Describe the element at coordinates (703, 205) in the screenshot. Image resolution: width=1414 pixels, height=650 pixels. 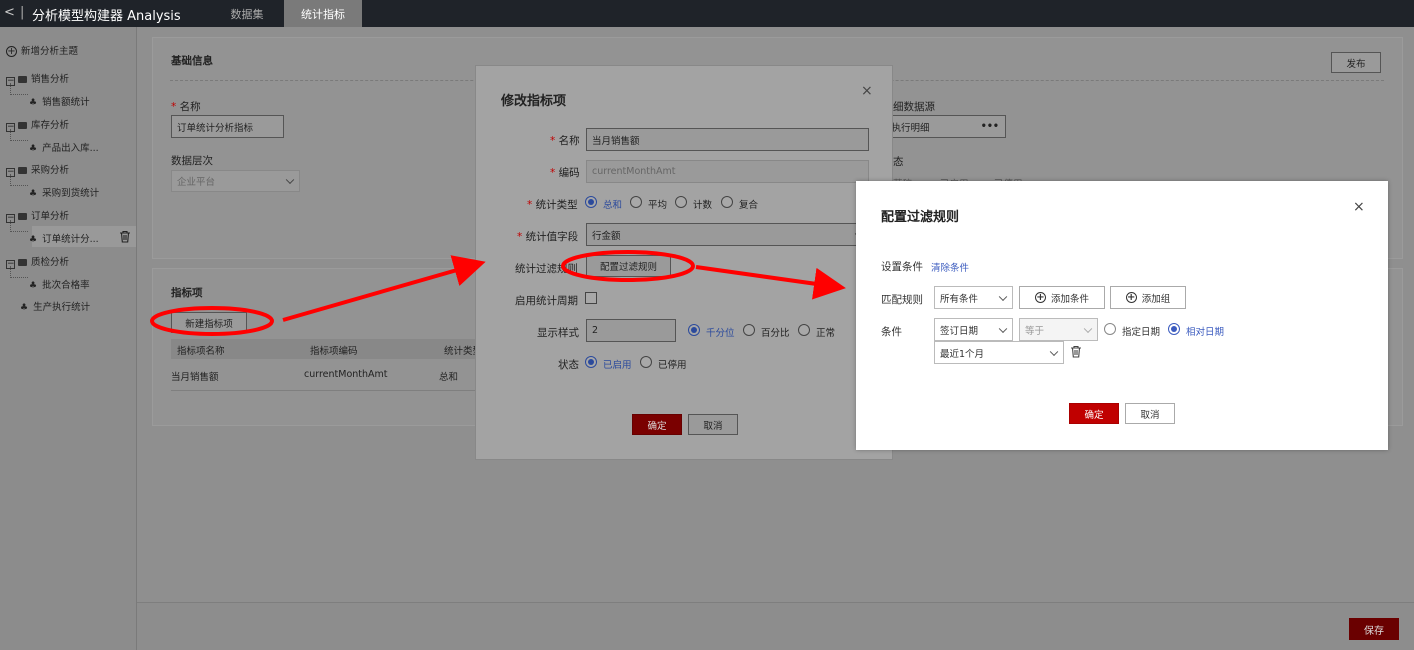
I see `stat-type-count-label: 计数` at that location.